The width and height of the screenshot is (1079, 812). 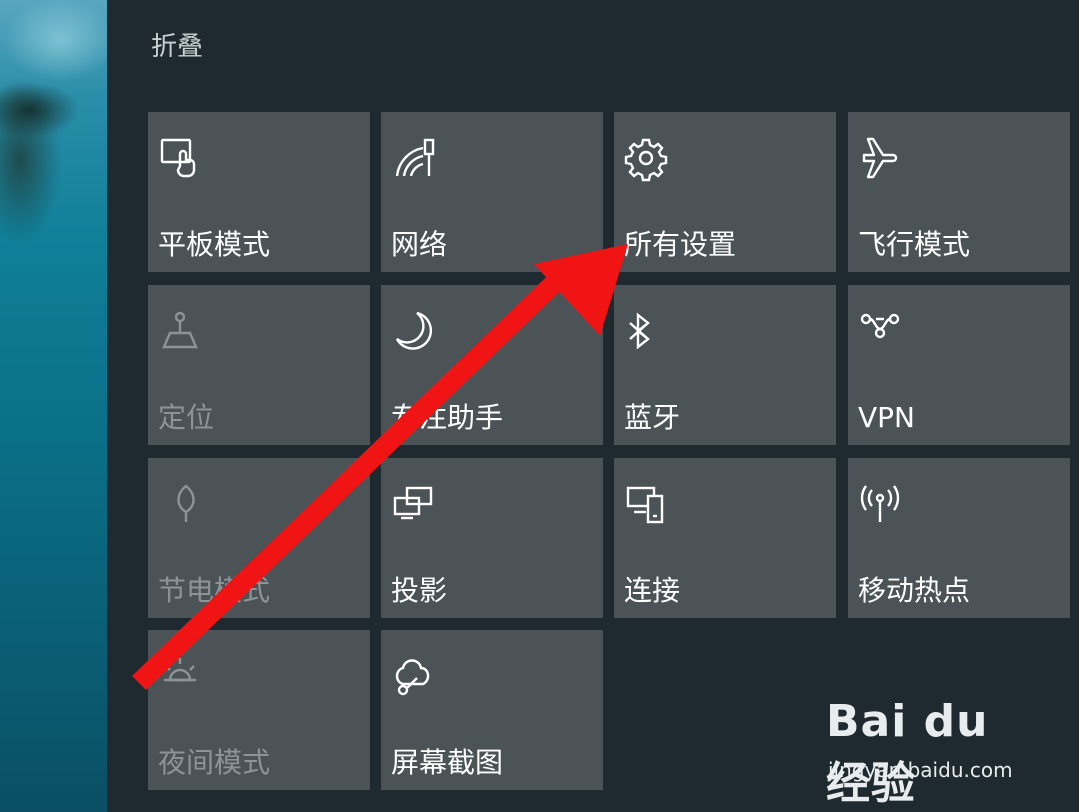 I want to click on tile-label: 专注助手, so click(x=447, y=417).